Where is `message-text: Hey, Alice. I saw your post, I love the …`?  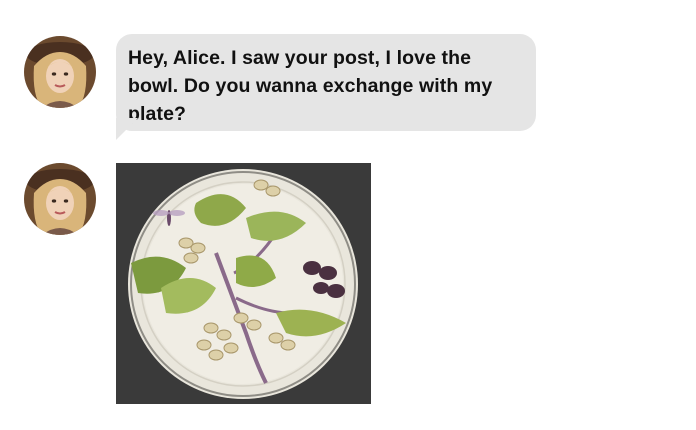
message-text: Hey, Alice. I saw your post, I love the … is located at coordinates (310, 86).